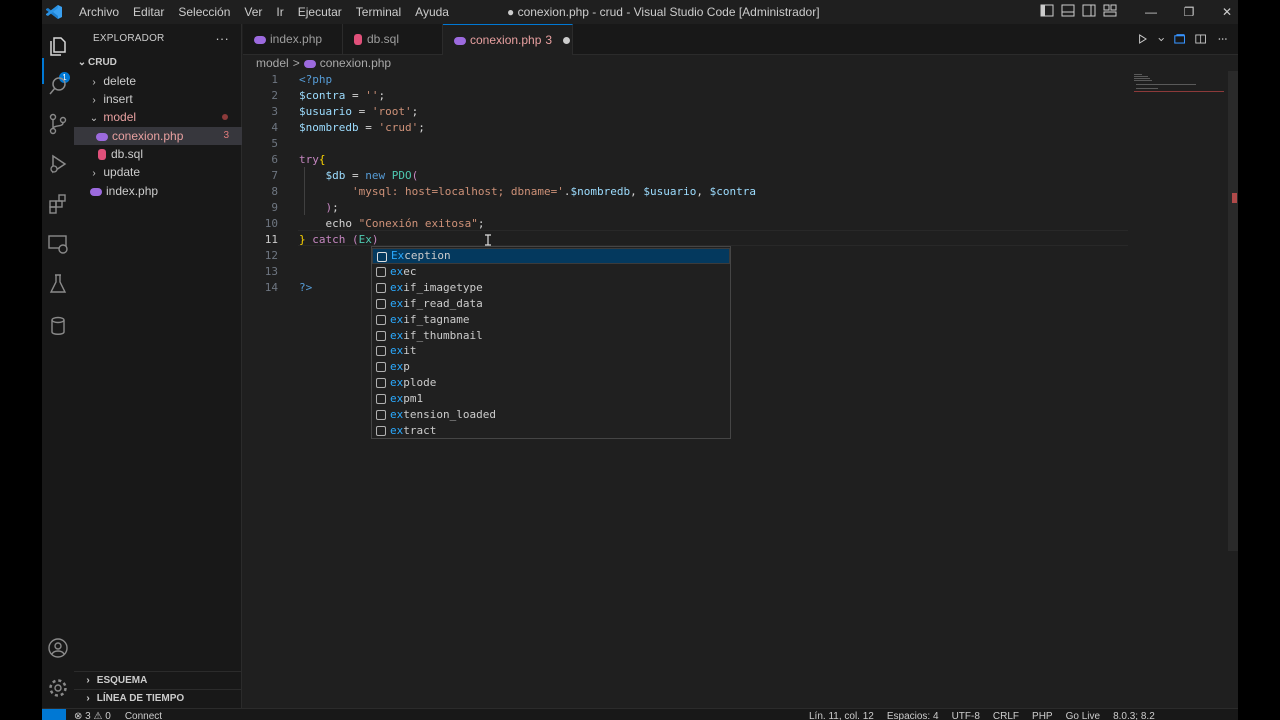 Image resolution: width=1280 pixels, height=720 pixels. Describe the element at coordinates (158, 117) in the screenshot. I see `tree-folder-model: ⌄ model` at that location.